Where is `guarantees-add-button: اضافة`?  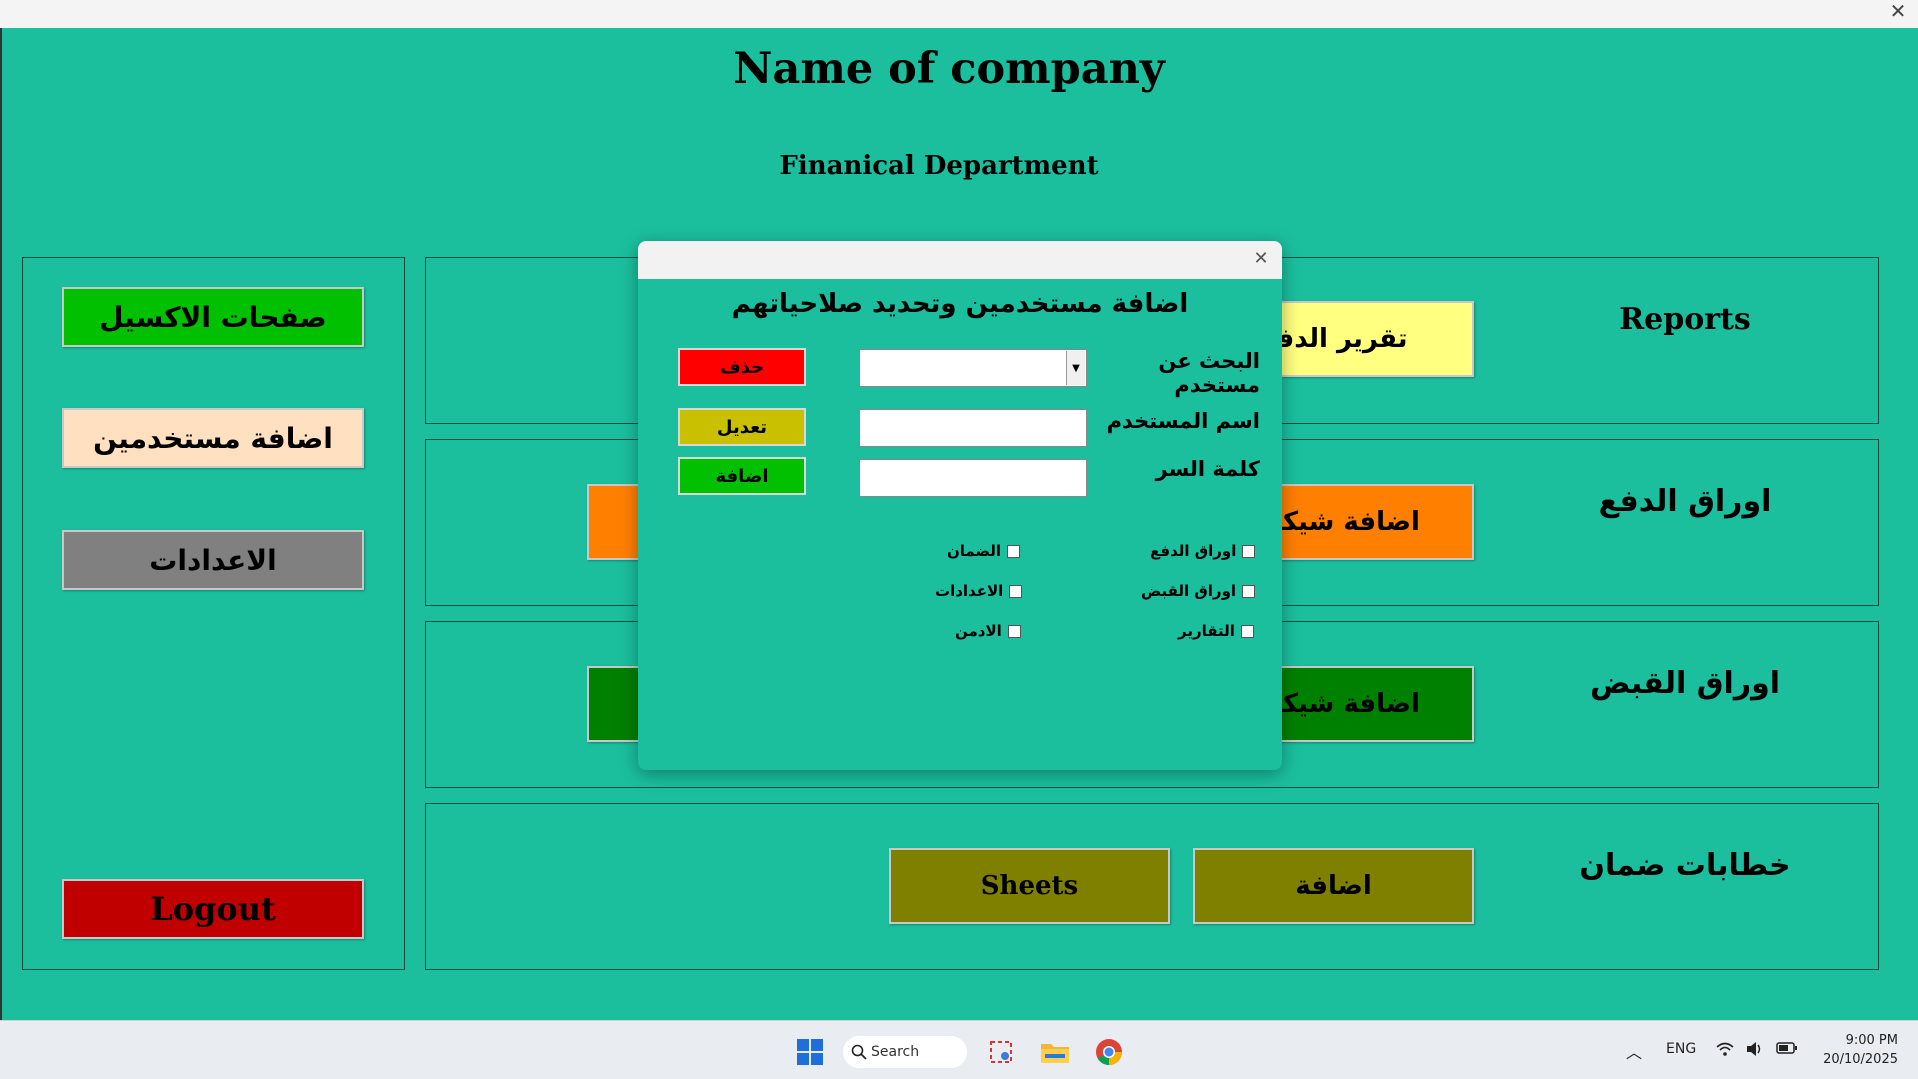 guarantees-add-button: اضافة is located at coordinates (1333, 886).